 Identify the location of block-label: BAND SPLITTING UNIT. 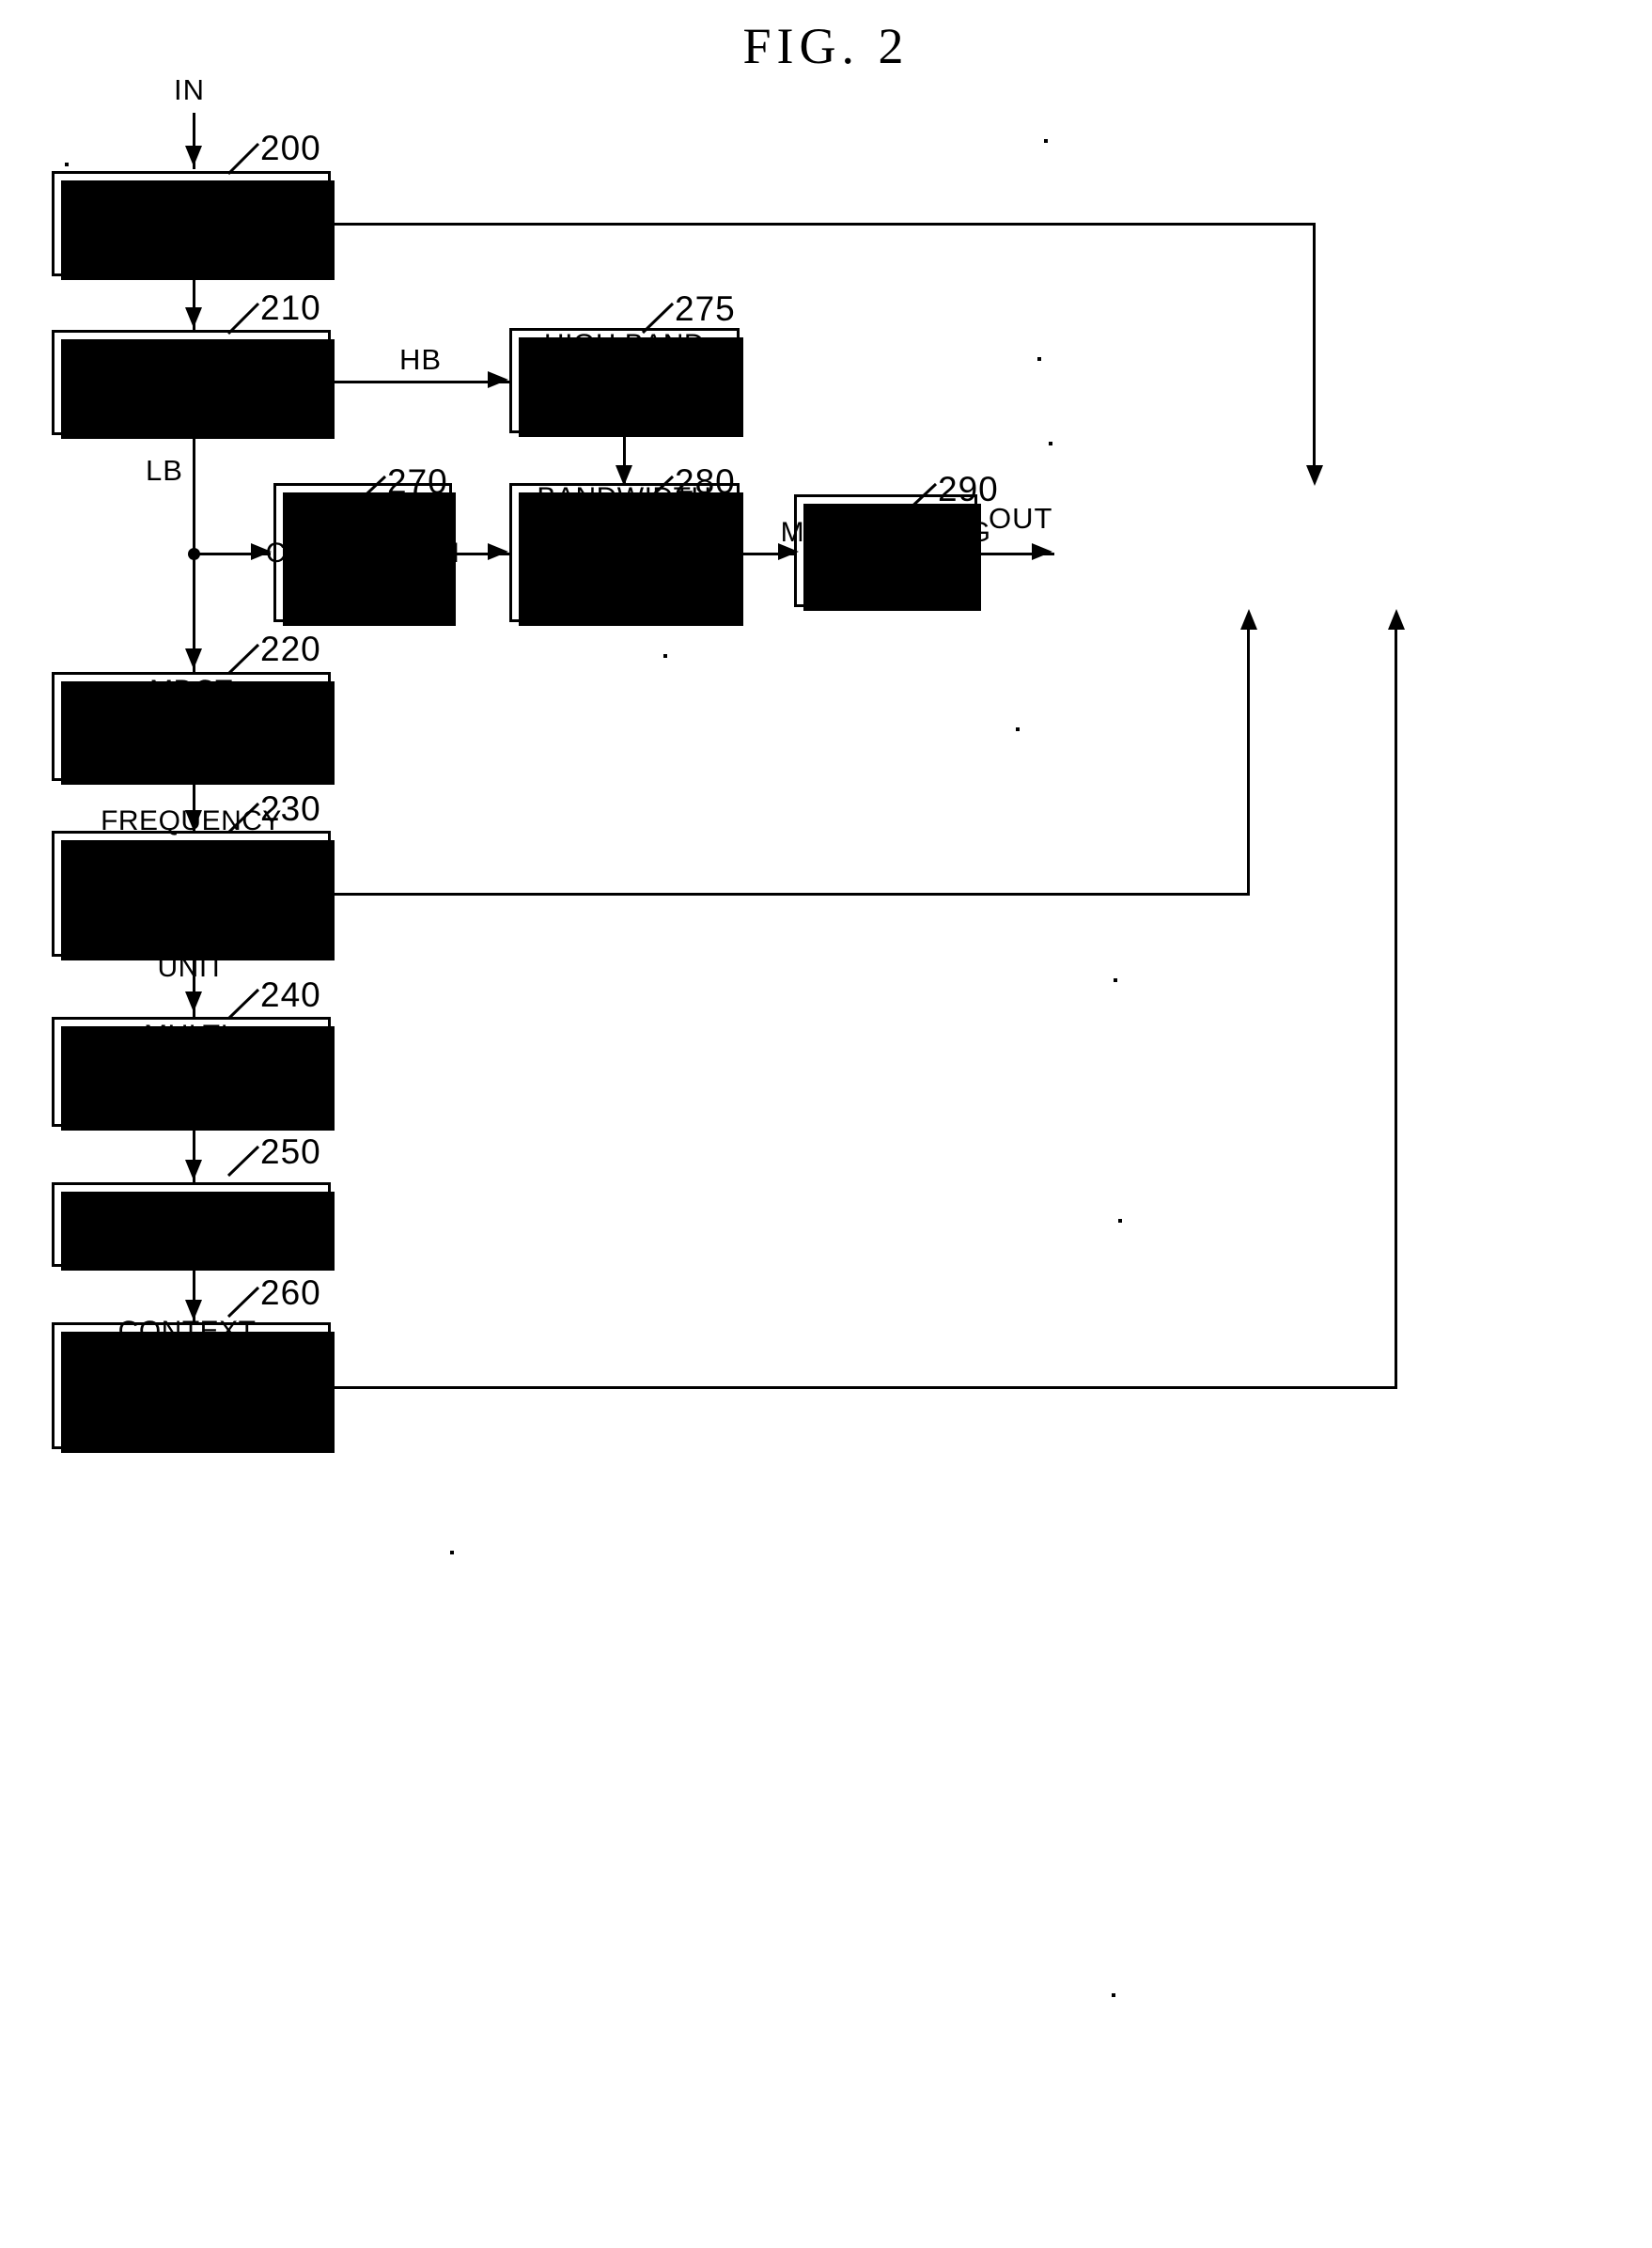
(191, 382).